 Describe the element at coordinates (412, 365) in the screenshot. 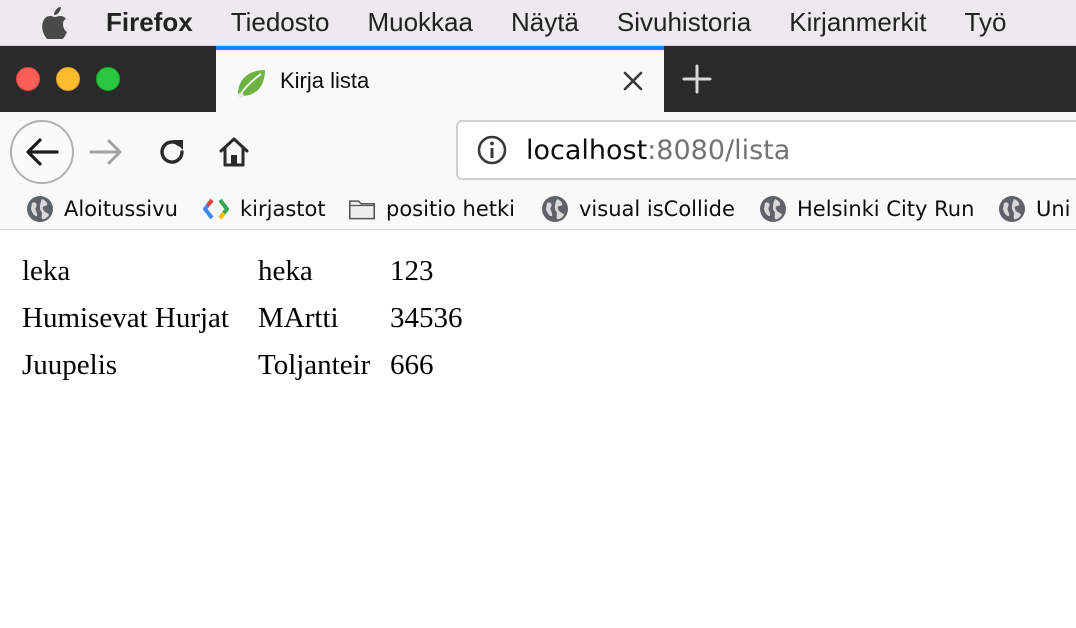

I see `book-value: 666` at that location.